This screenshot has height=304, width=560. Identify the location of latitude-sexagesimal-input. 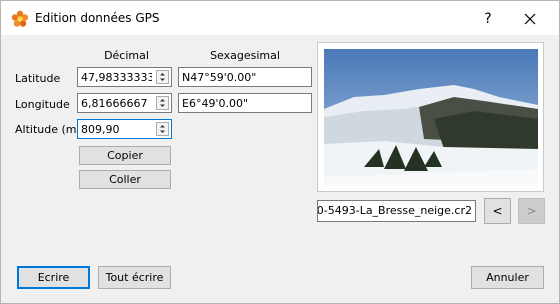
(245, 77).